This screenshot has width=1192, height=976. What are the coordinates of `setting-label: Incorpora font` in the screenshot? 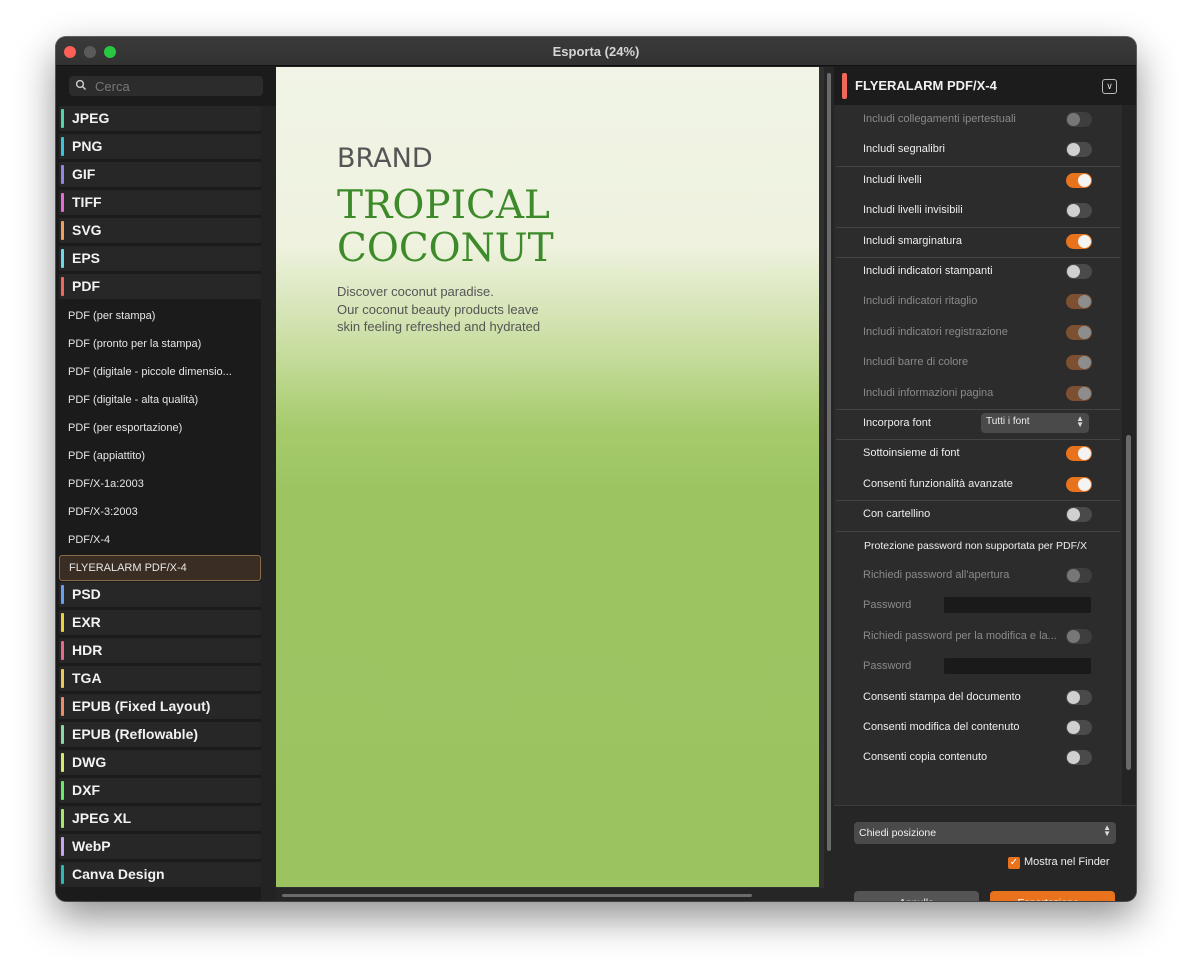 It's located at (897, 423).